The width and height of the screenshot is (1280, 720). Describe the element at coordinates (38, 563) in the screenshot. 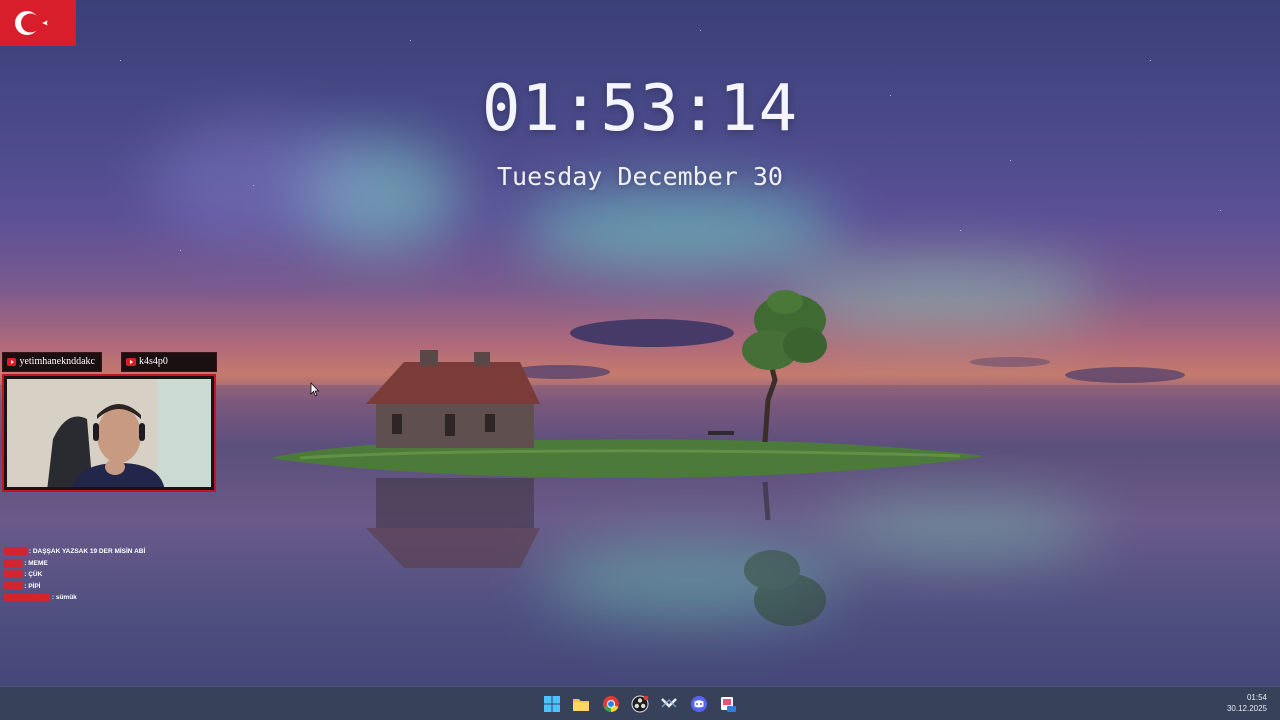

I see `chat-text: MEME` at that location.